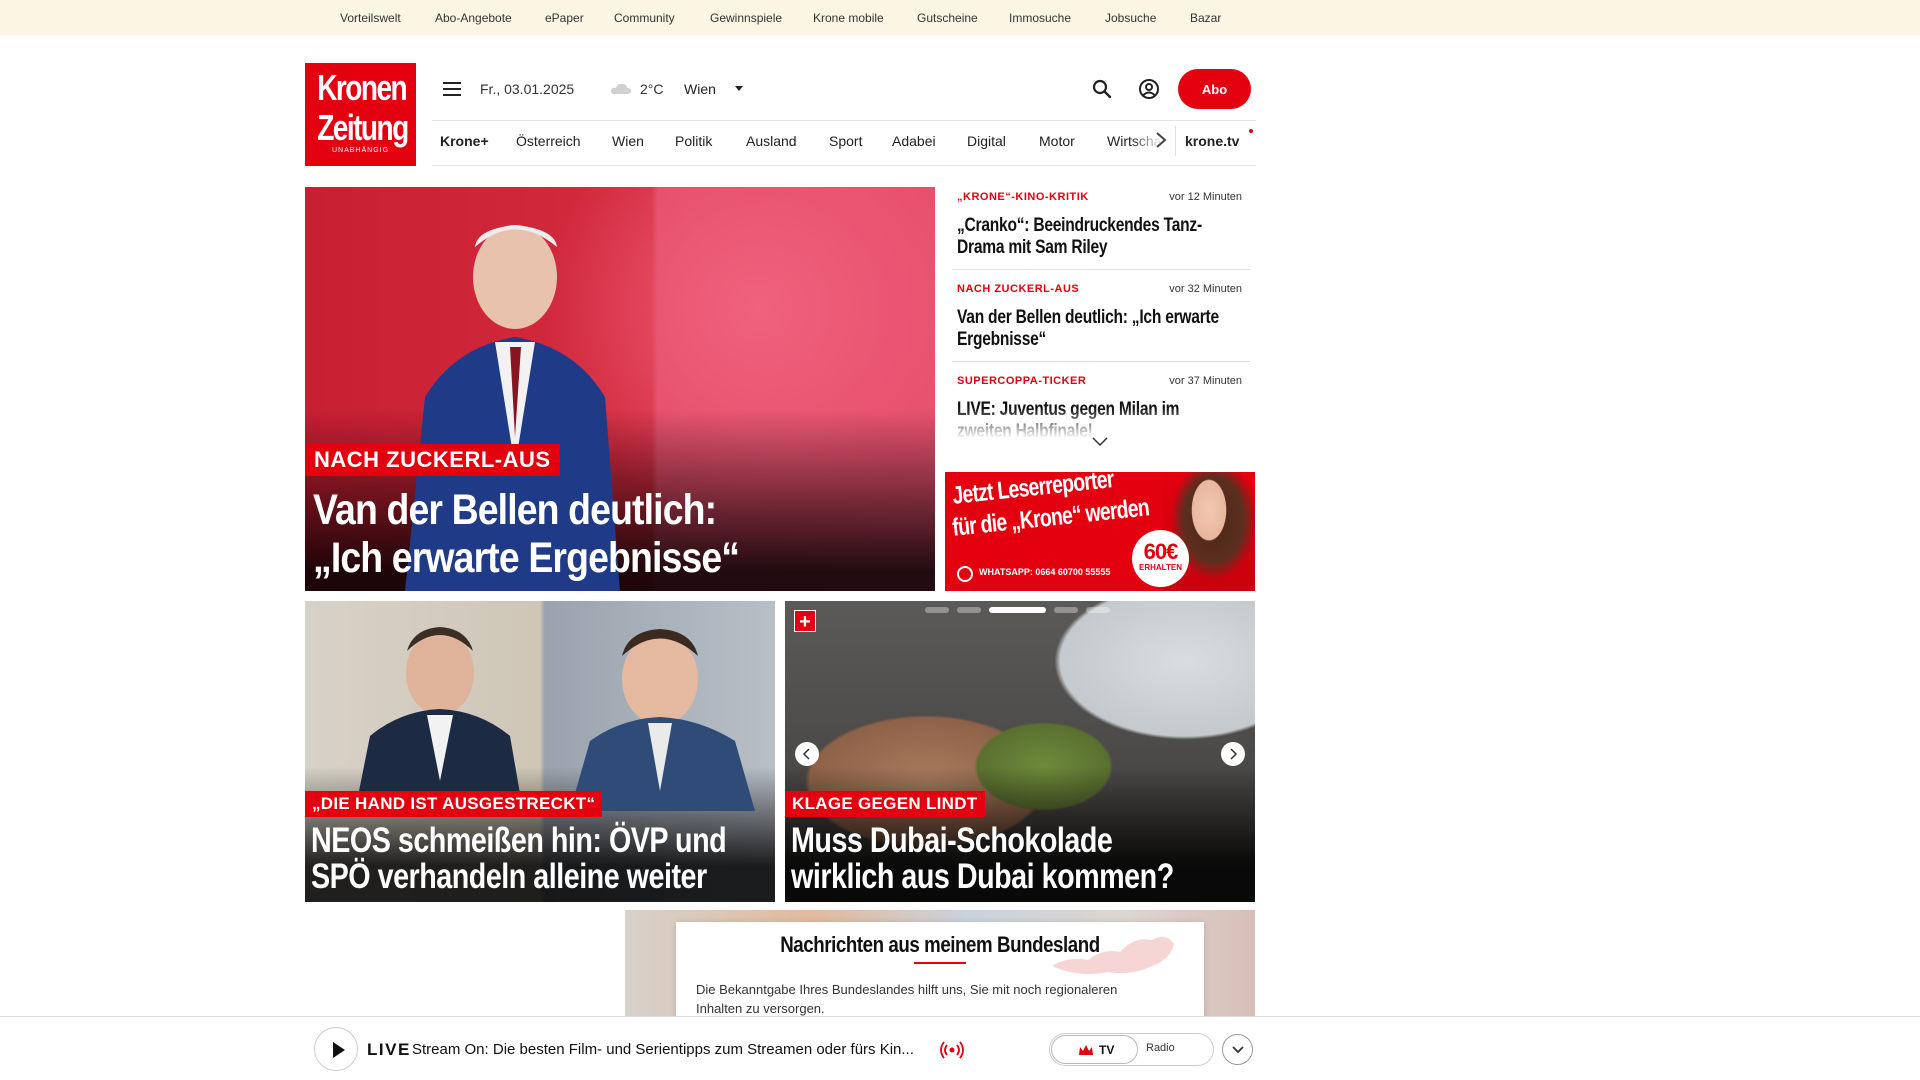  Describe the element at coordinates (621, 88) in the screenshot. I see `cloud-icon` at that location.